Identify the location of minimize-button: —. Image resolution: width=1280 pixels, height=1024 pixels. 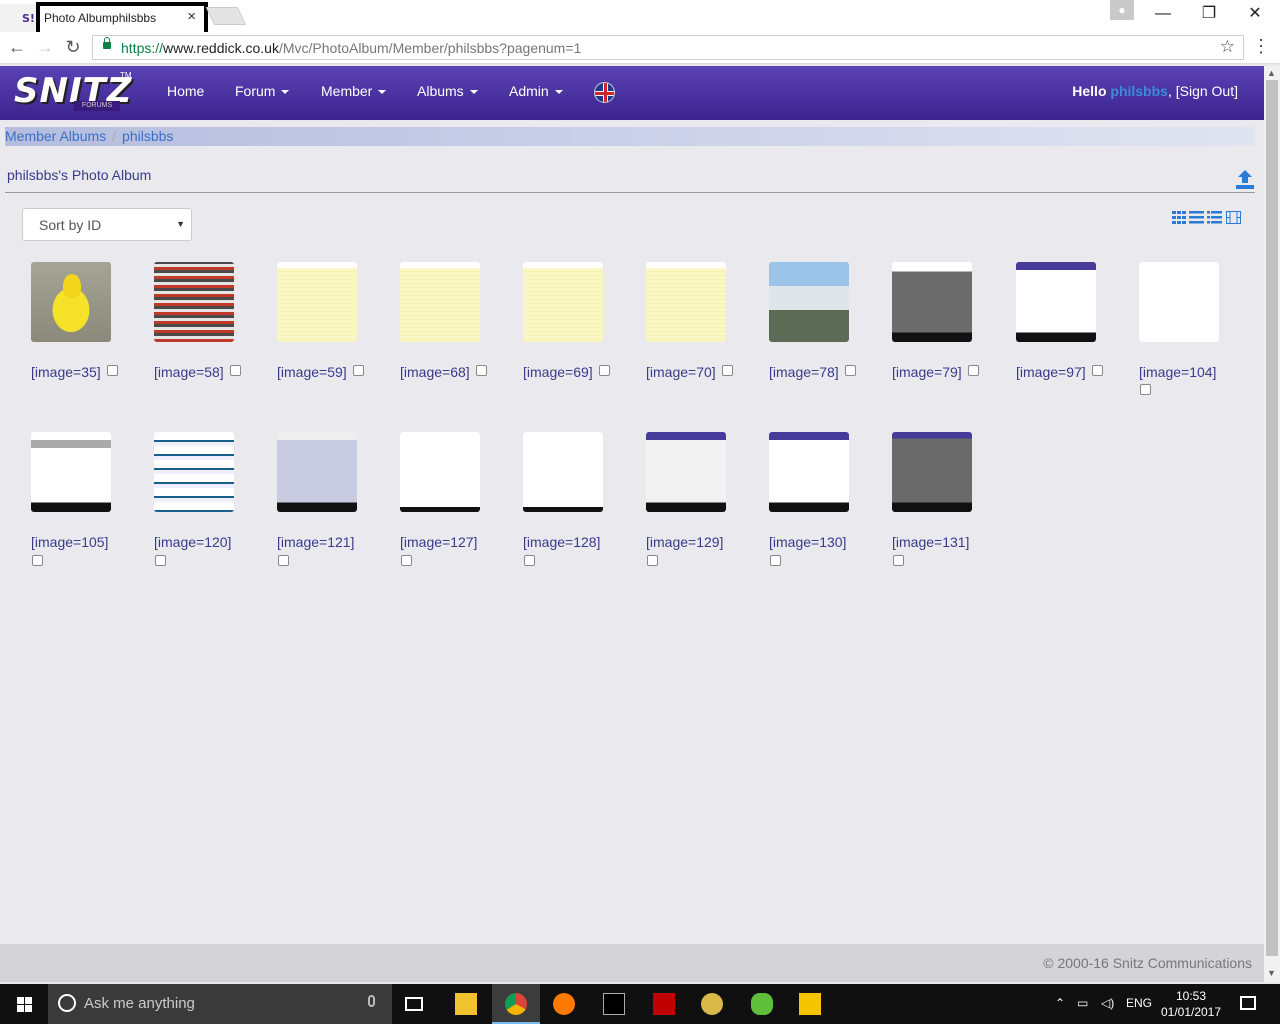
(1163, 14).